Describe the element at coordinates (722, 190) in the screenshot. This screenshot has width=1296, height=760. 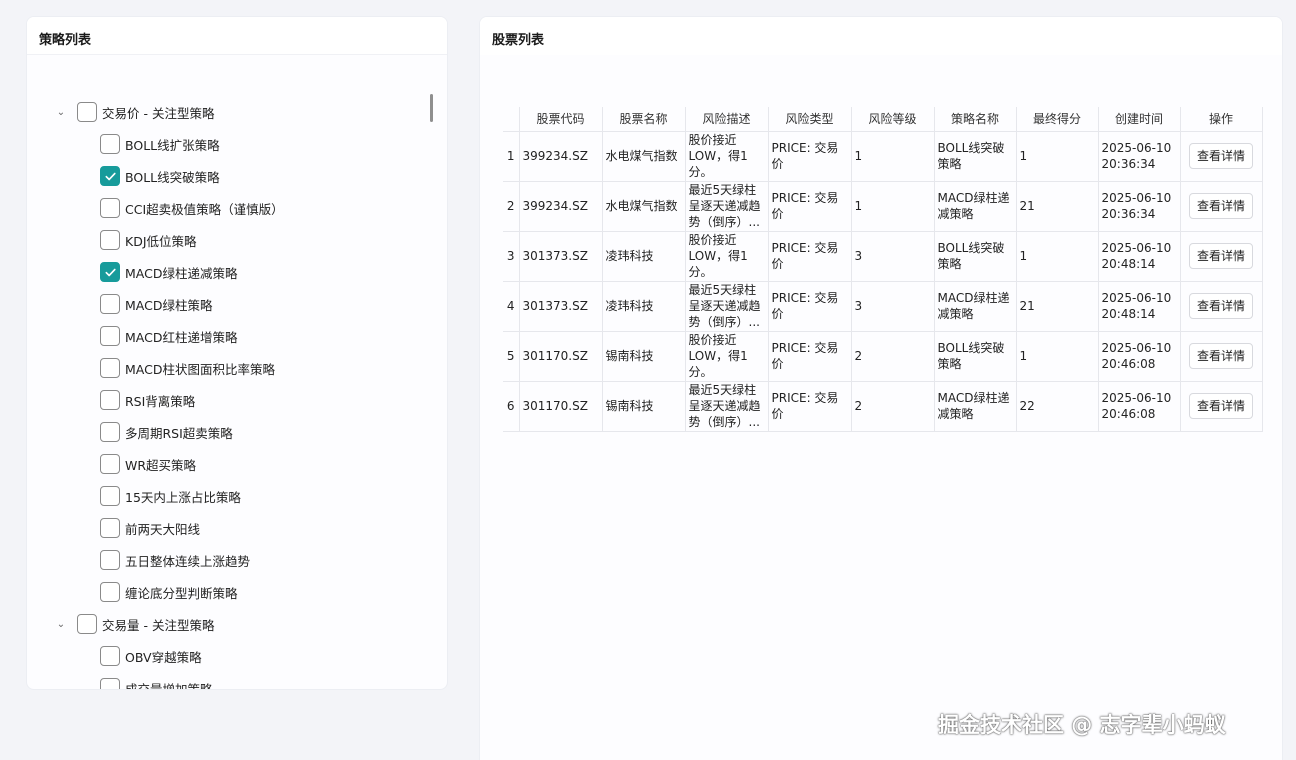
I see `risk-desc-line: 最近5天绿柱` at that location.